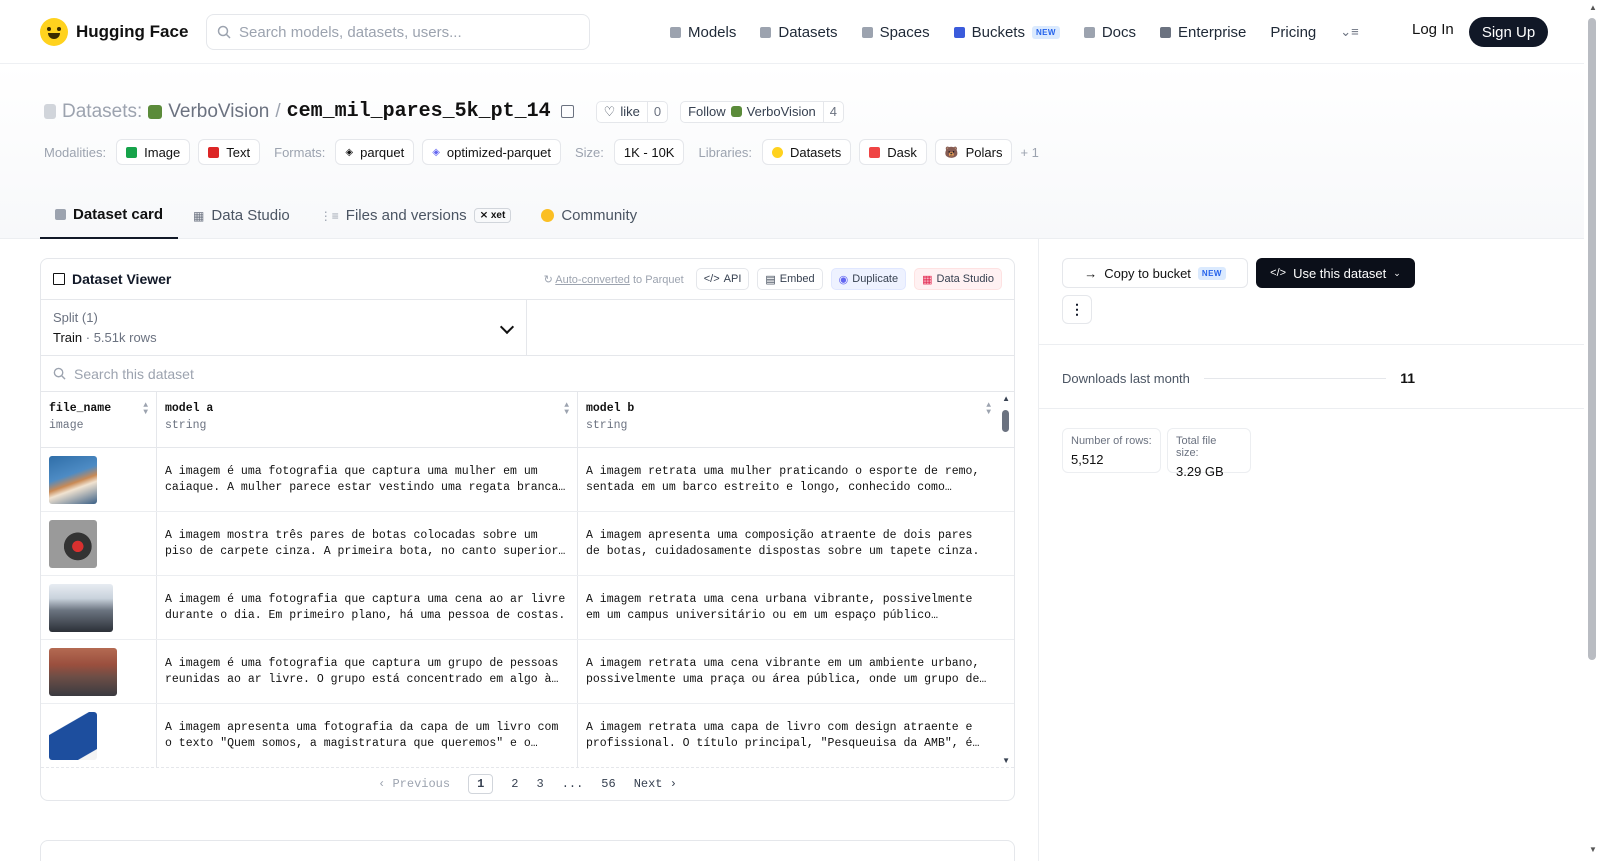 This screenshot has width=1600, height=861. Describe the element at coordinates (59, 373) in the screenshot. I see `search-icon` at that location.